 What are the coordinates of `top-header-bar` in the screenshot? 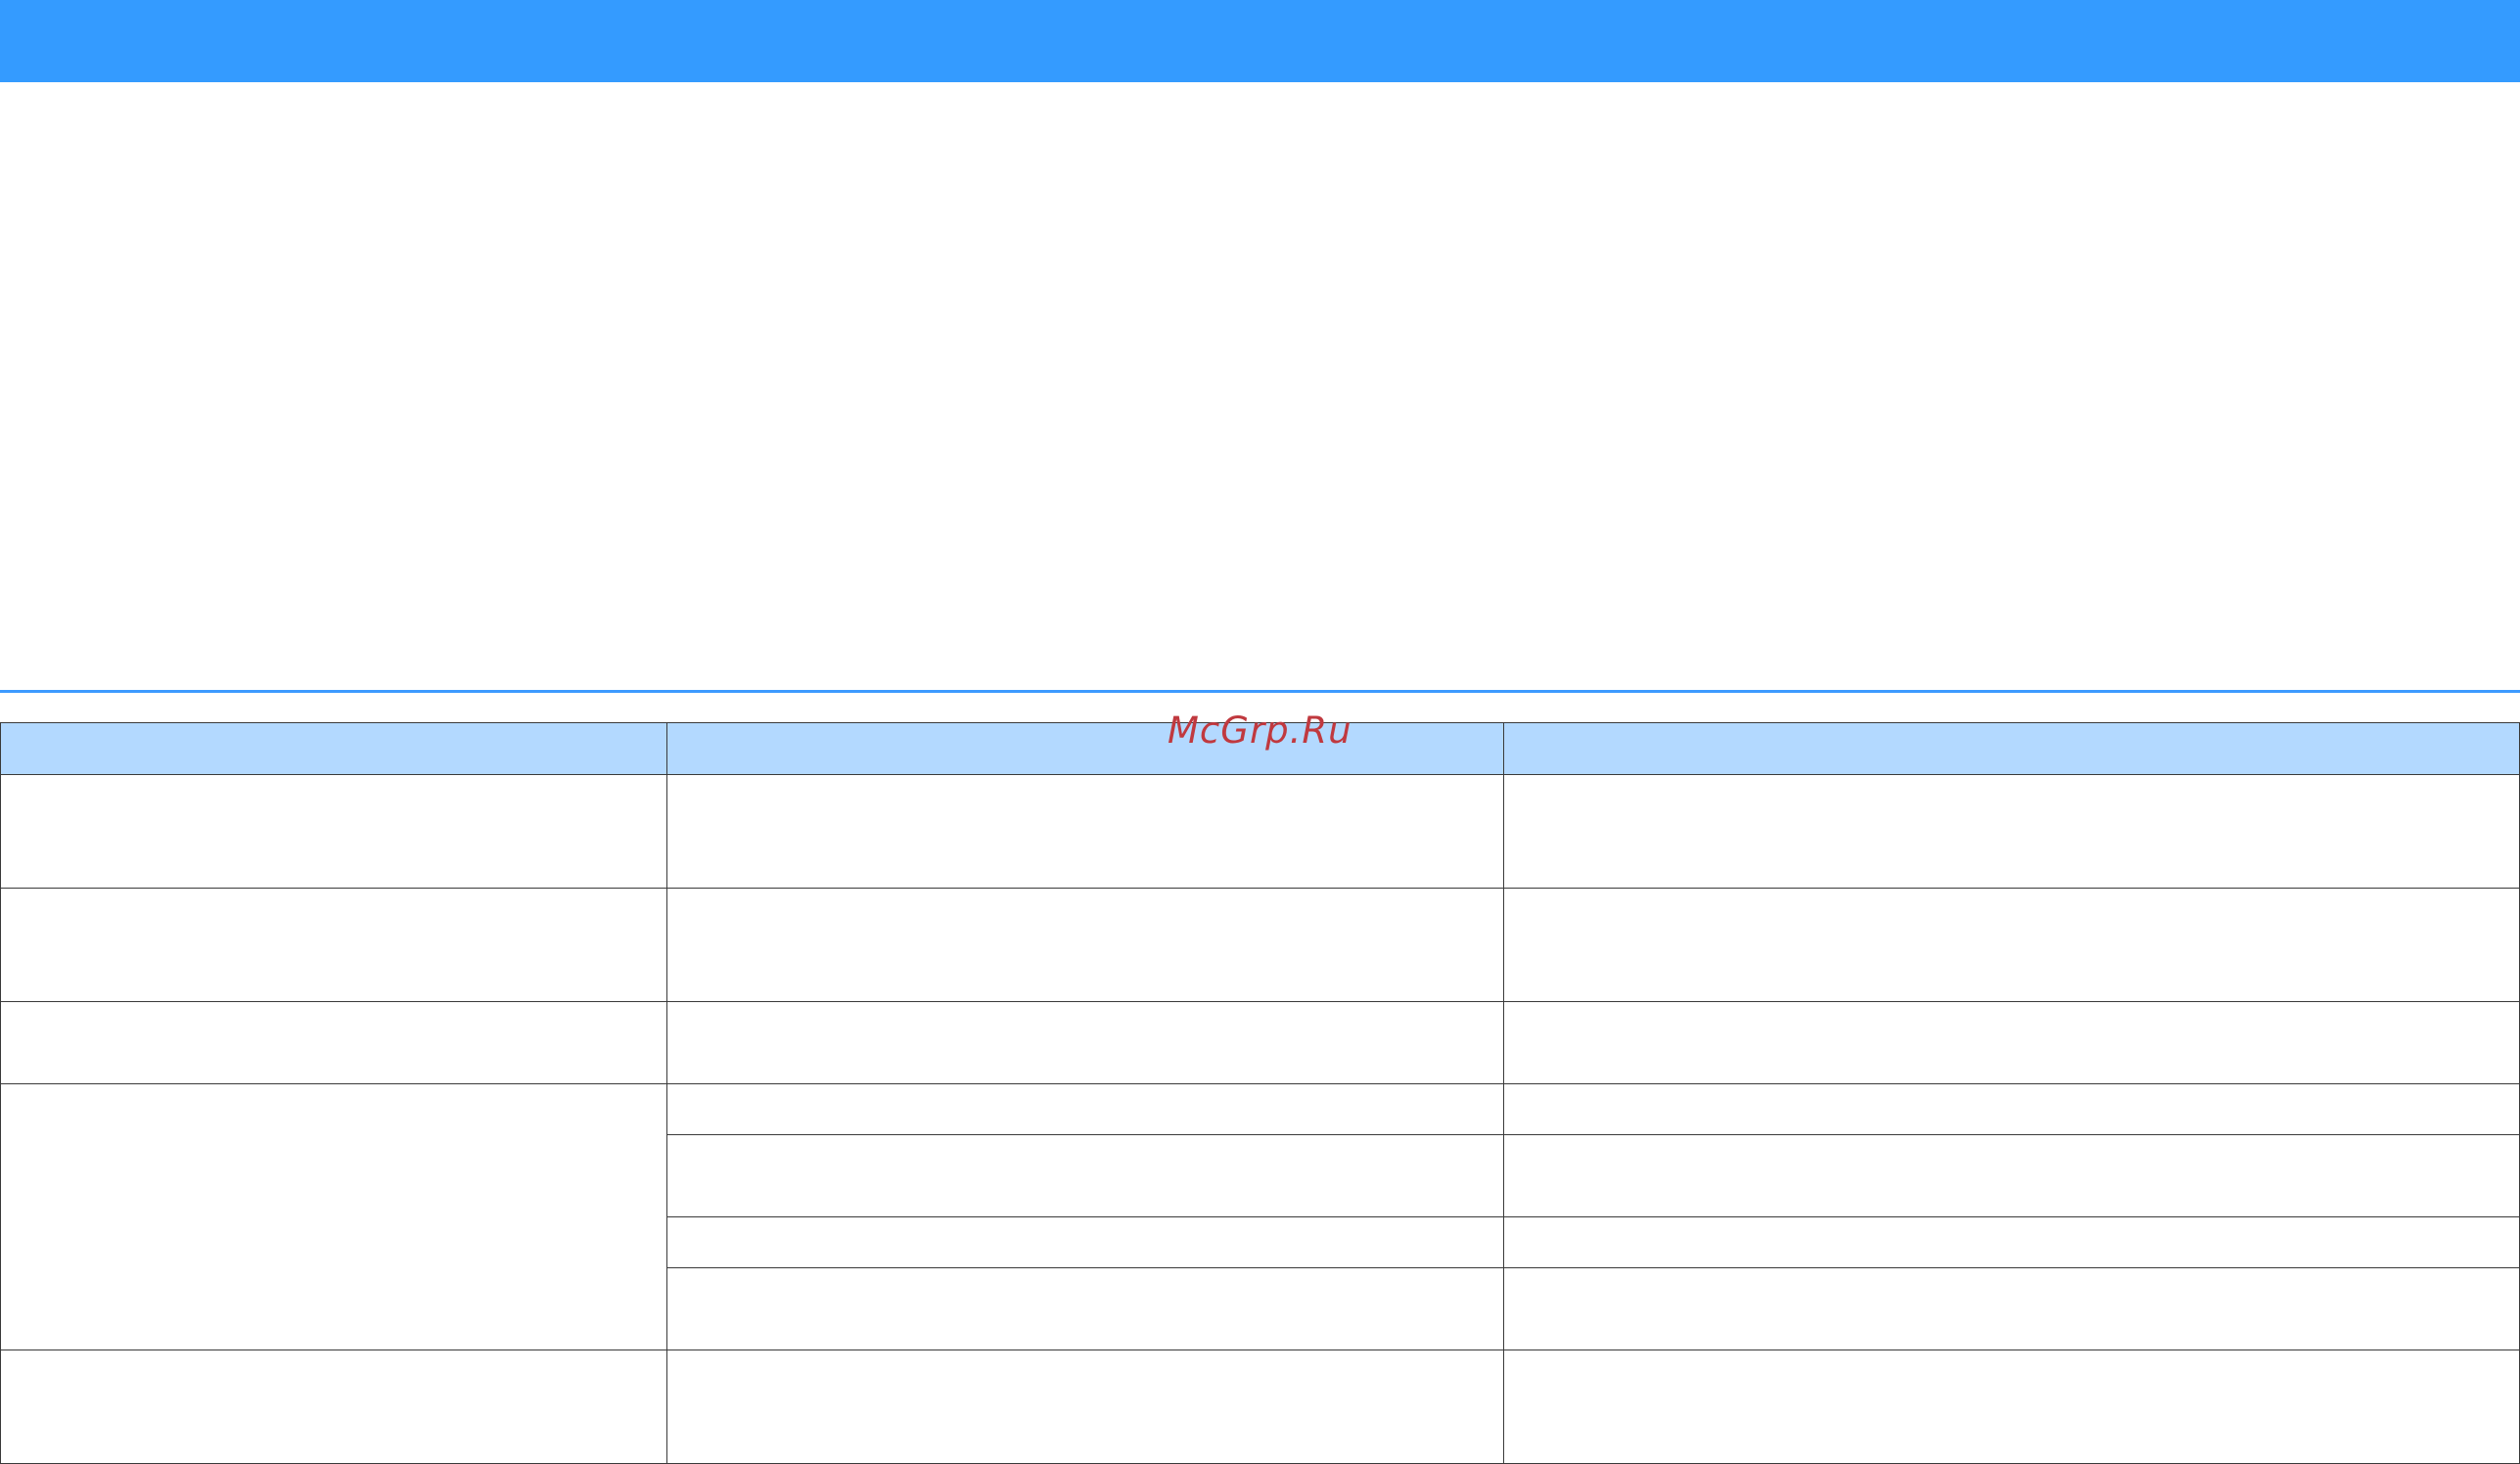 It's located at (1260, 41).